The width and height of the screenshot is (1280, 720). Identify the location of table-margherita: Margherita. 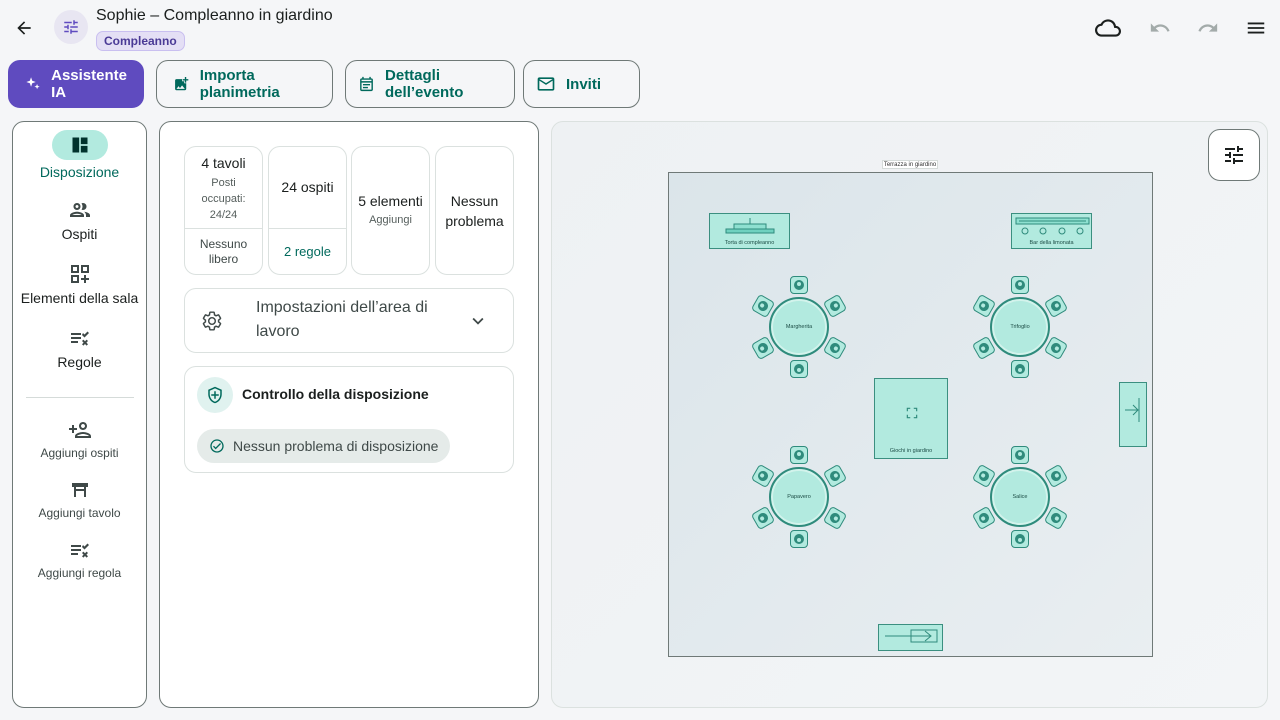
(799, 328).